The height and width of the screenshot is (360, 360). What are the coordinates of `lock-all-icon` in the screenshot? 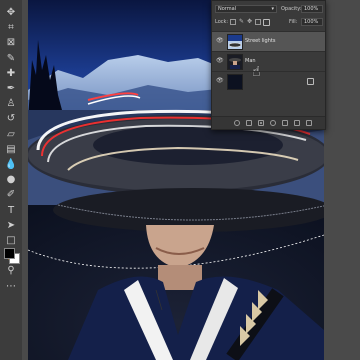 It's located at (266, 22).